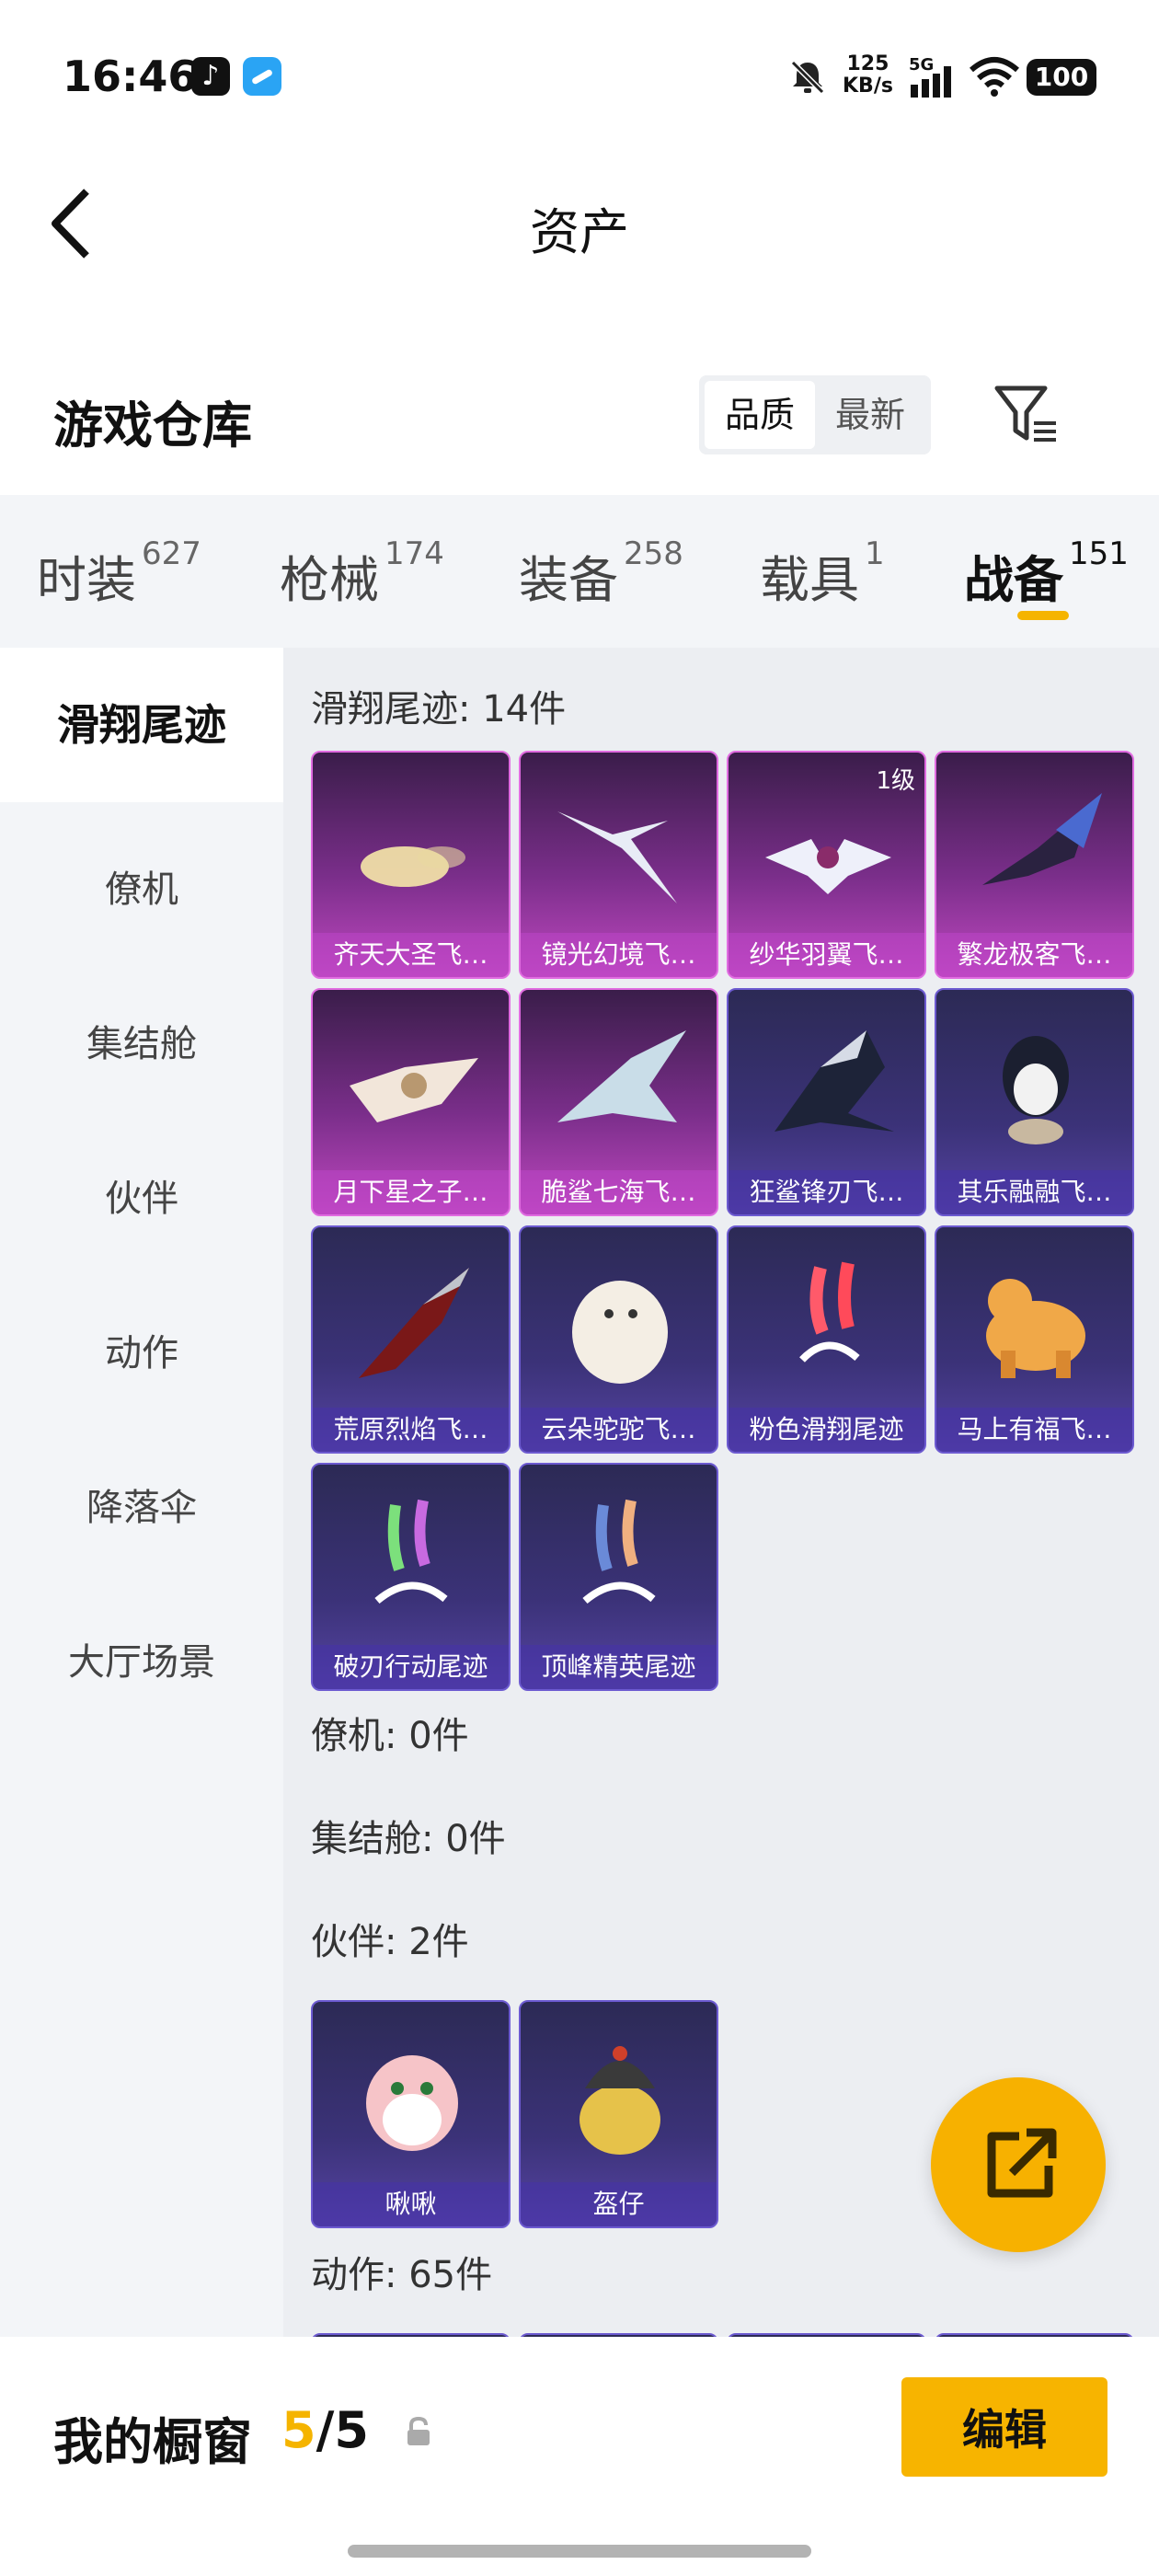  What do you see at coordinates (408, 1839) in the screenshot?
I see `section-title: 集结舱: 0件` at bounding box center [408, 1839].